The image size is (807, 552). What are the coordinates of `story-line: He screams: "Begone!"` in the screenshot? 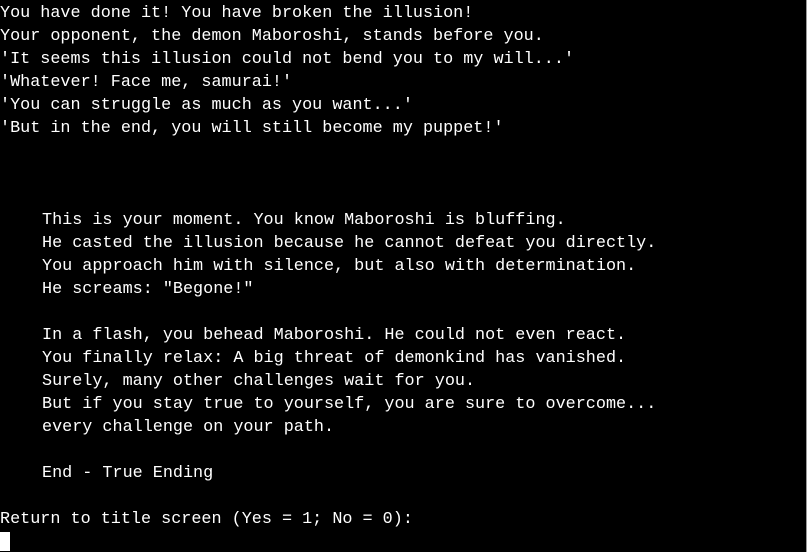 It's located at (148, 289).